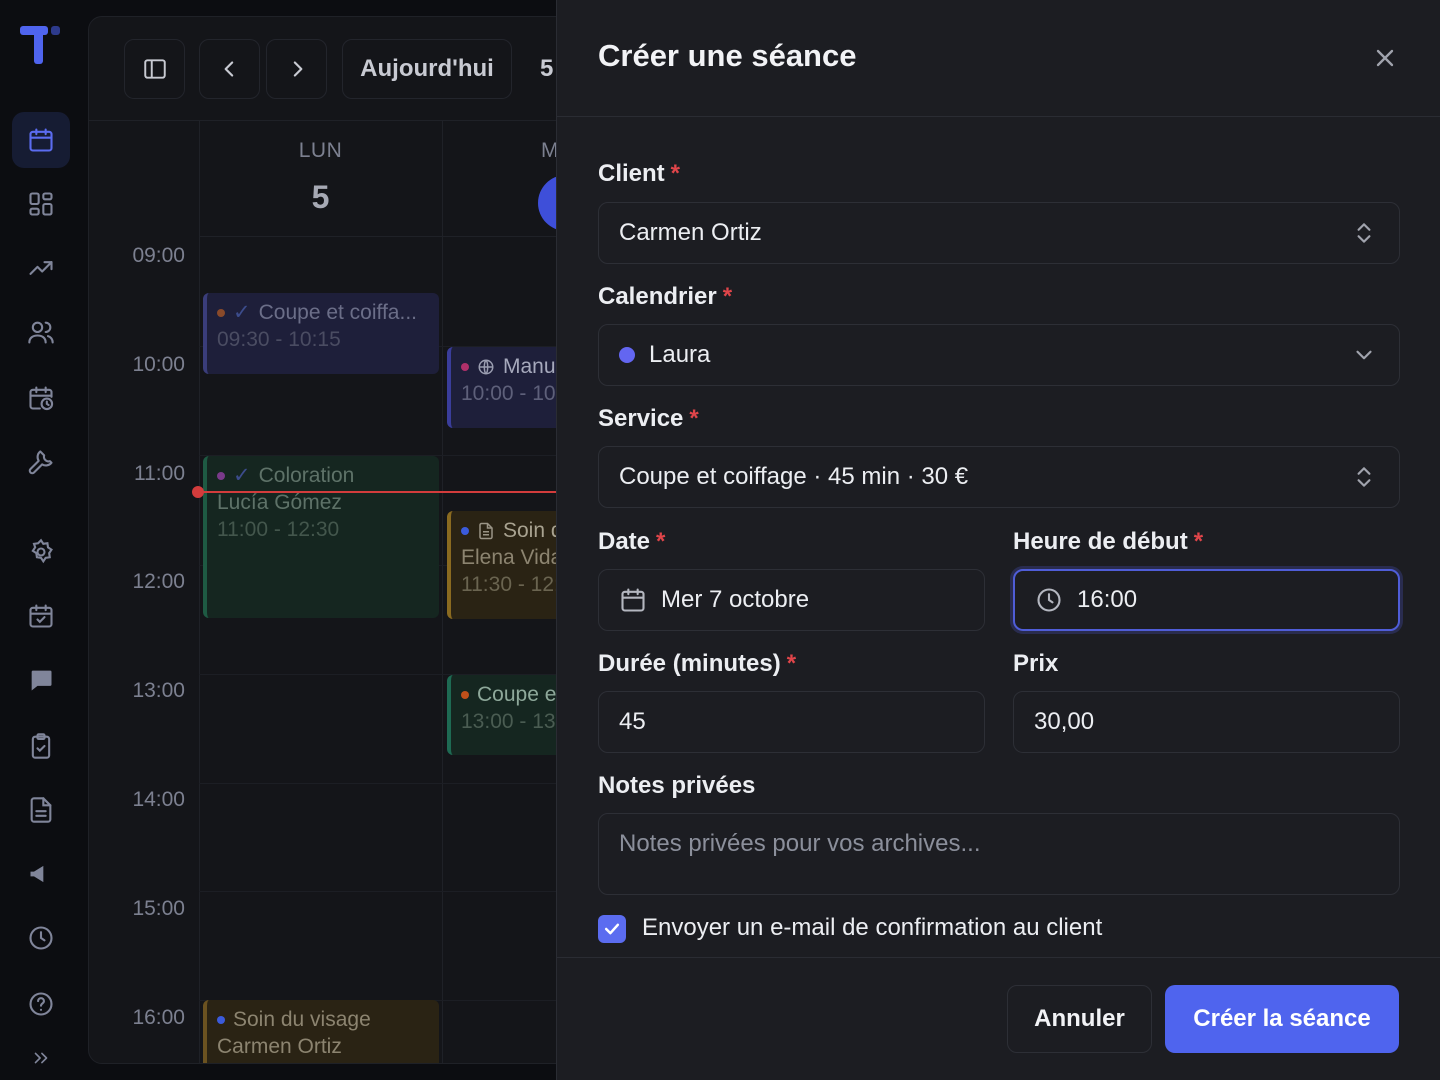 The image size is (1440, 1080). I want to click on service-label: Service *, so click(648, 418).